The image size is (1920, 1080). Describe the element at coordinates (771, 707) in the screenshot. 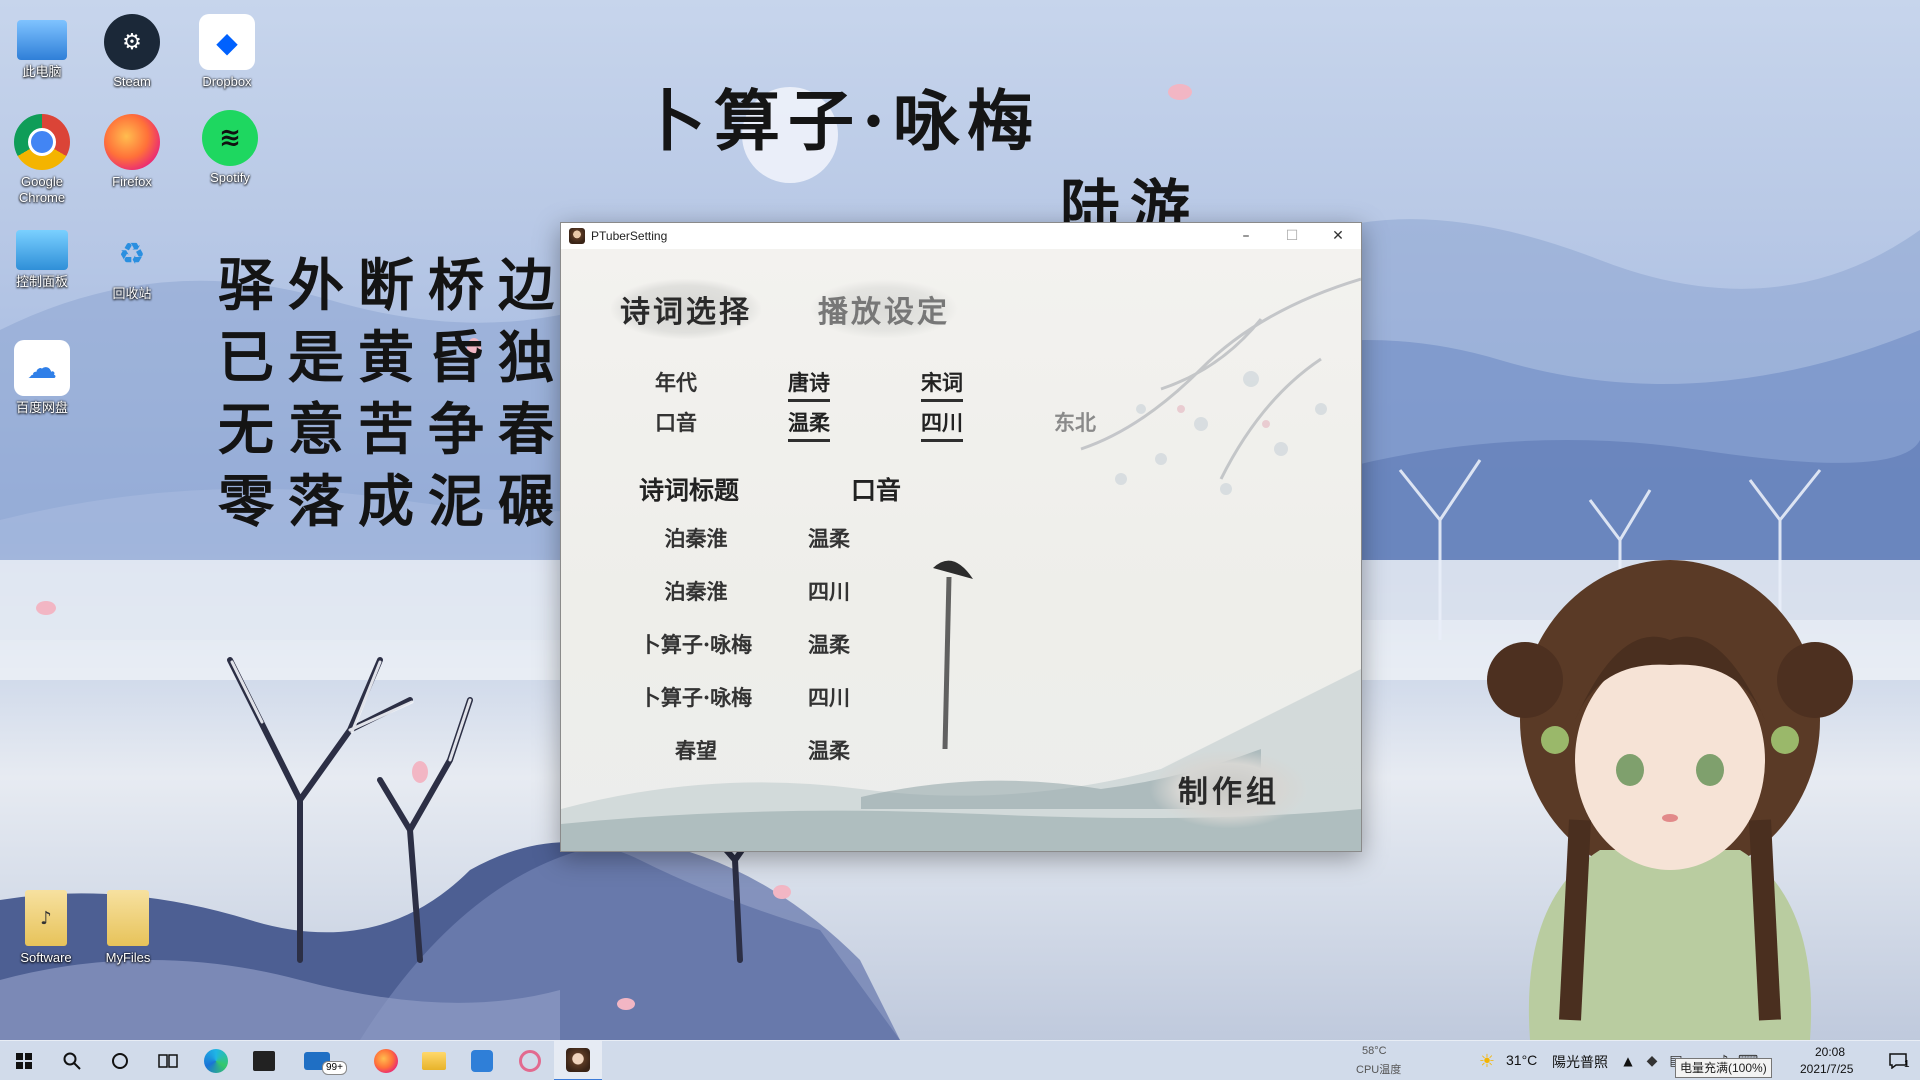

I see `poem-list-item: 卜算子·咏梅 四川` at that location.